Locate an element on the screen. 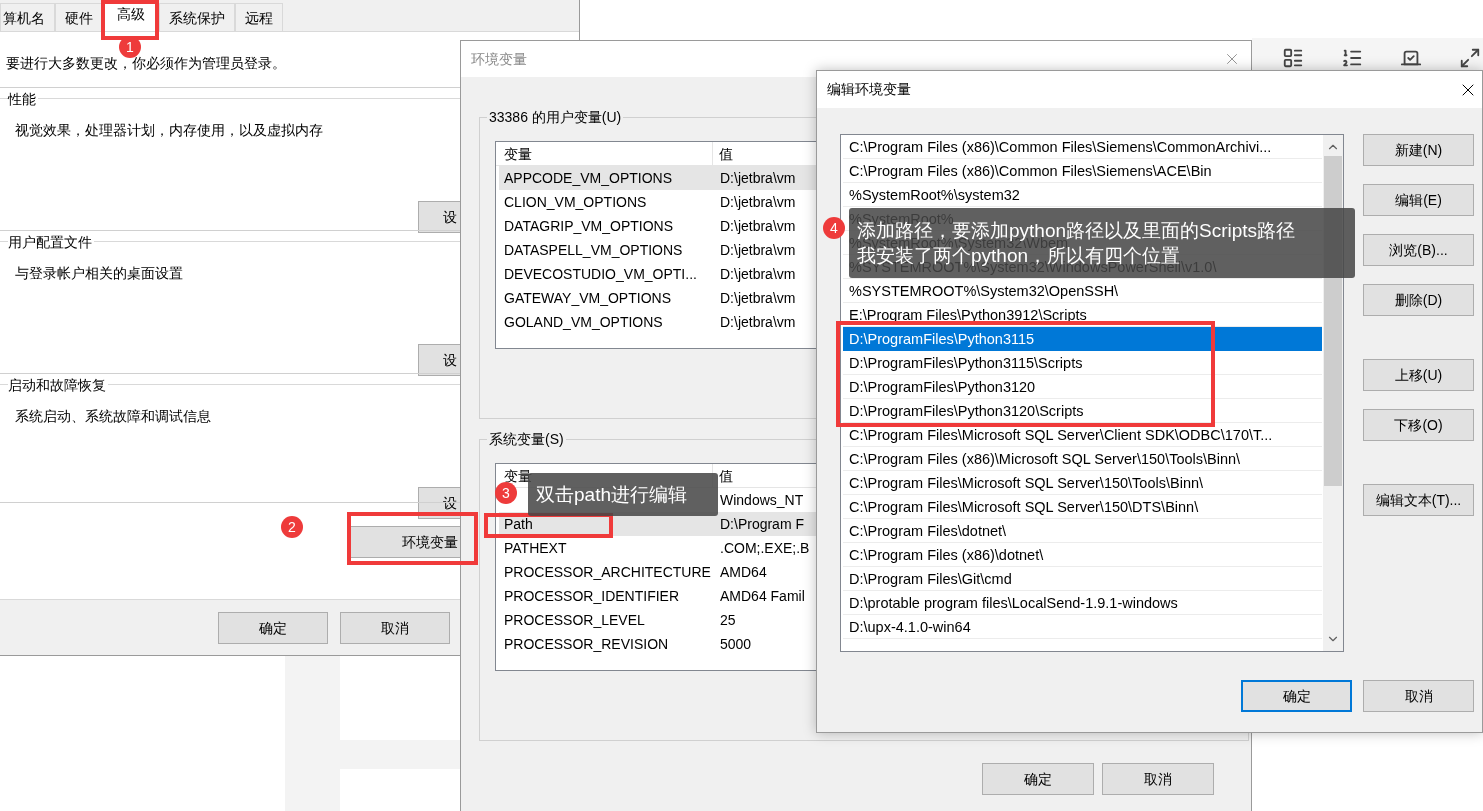 The width and height of the screenshot is (1483, 811). table-cell-text: .COM;.EXE;.B is located at coordinates (764, 548).